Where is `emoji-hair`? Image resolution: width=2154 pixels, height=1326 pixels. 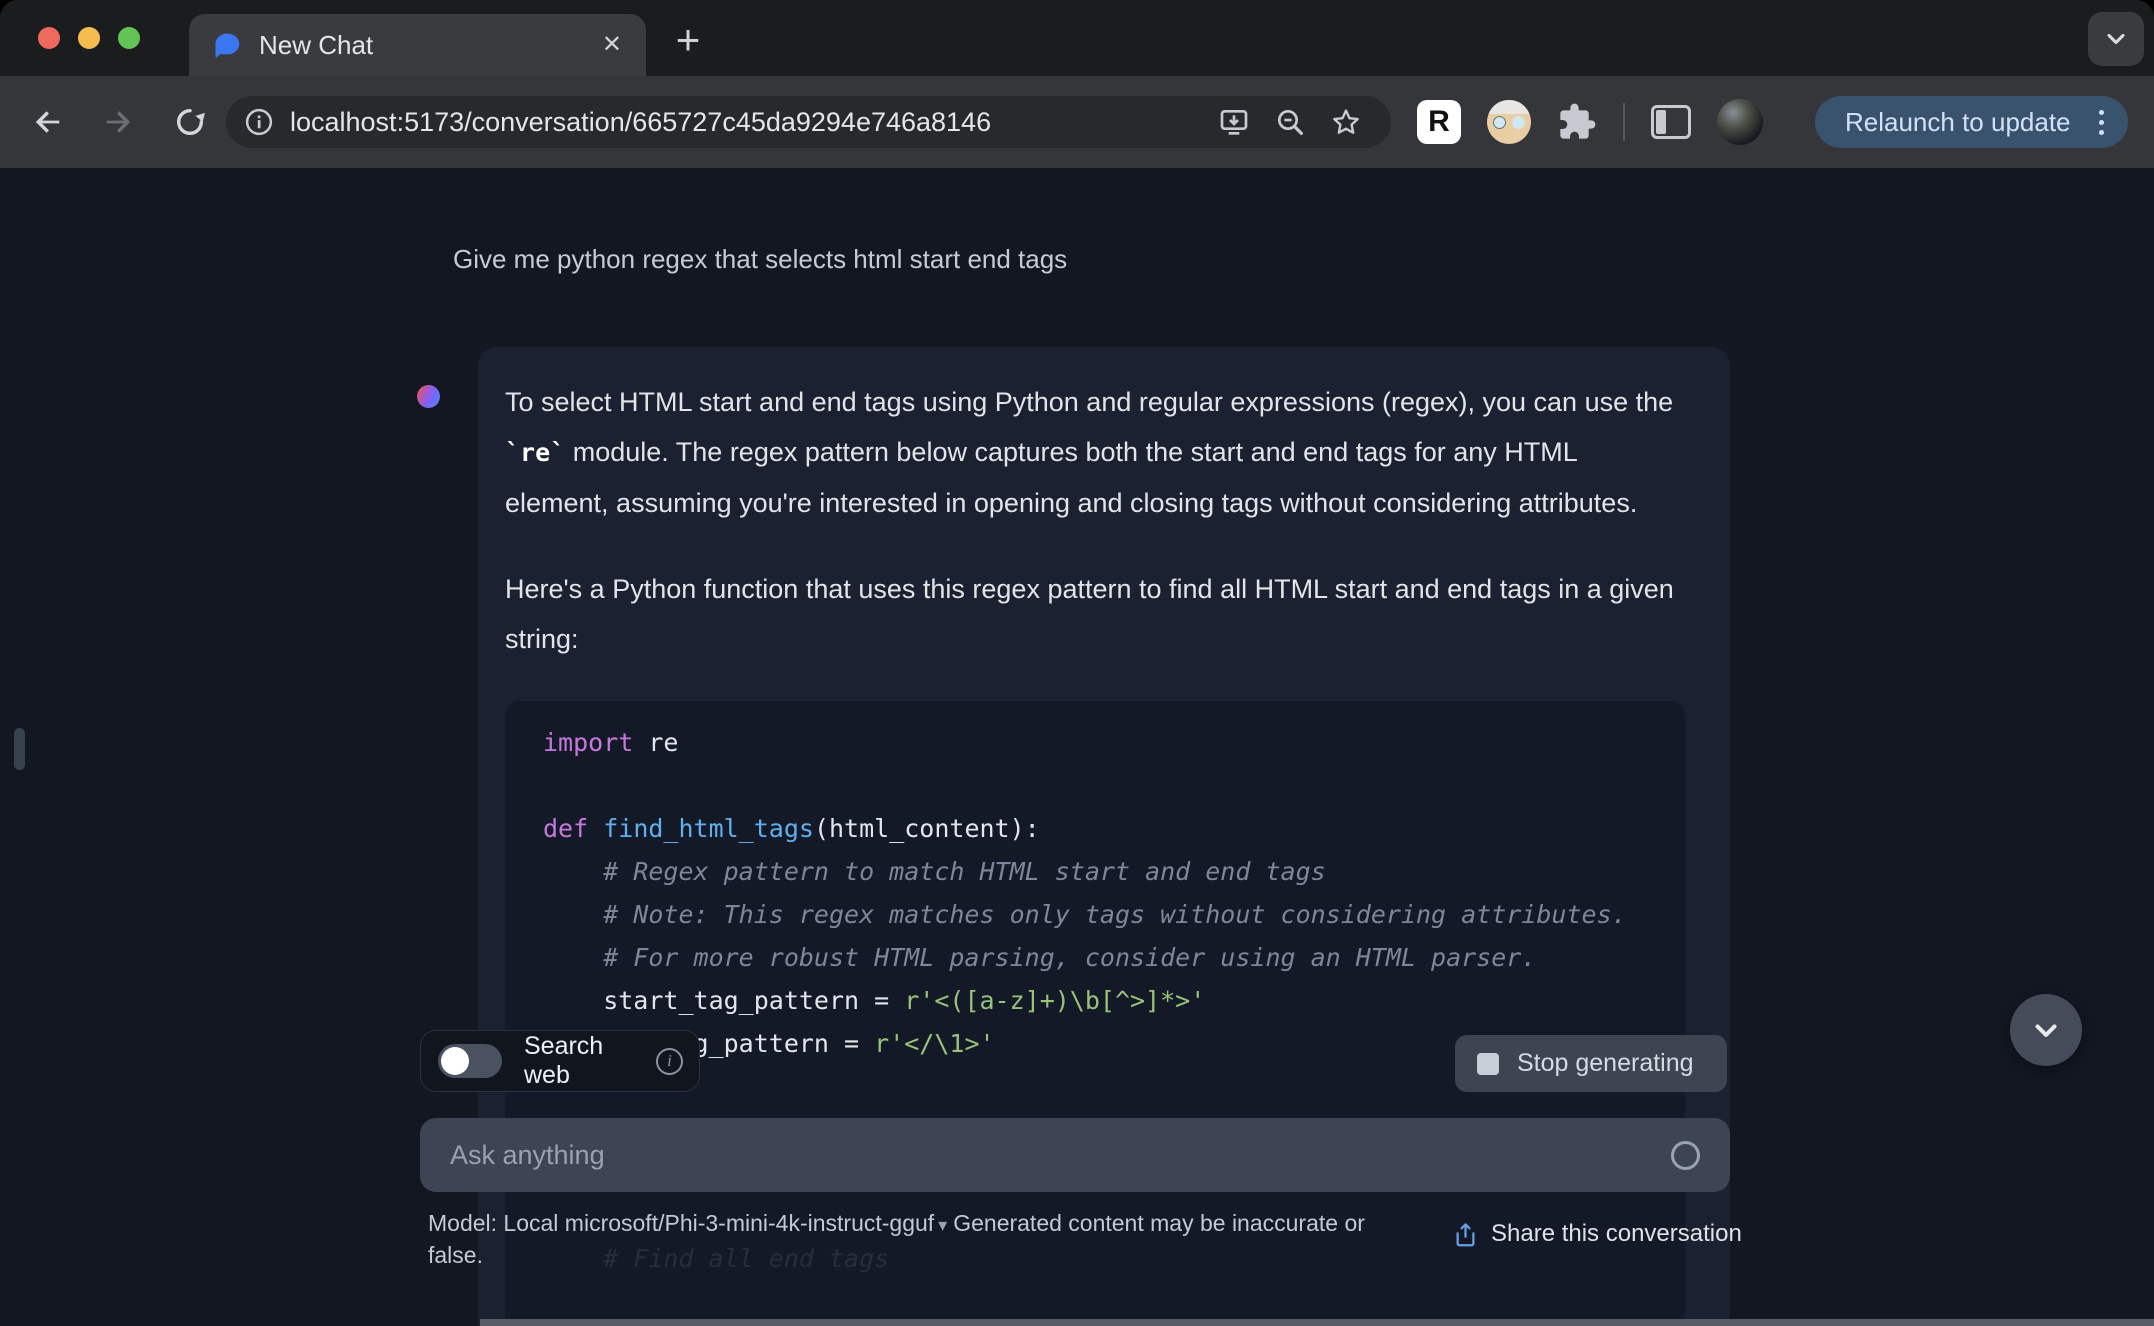 emoji-hair is located at coordinates (1509, 107).